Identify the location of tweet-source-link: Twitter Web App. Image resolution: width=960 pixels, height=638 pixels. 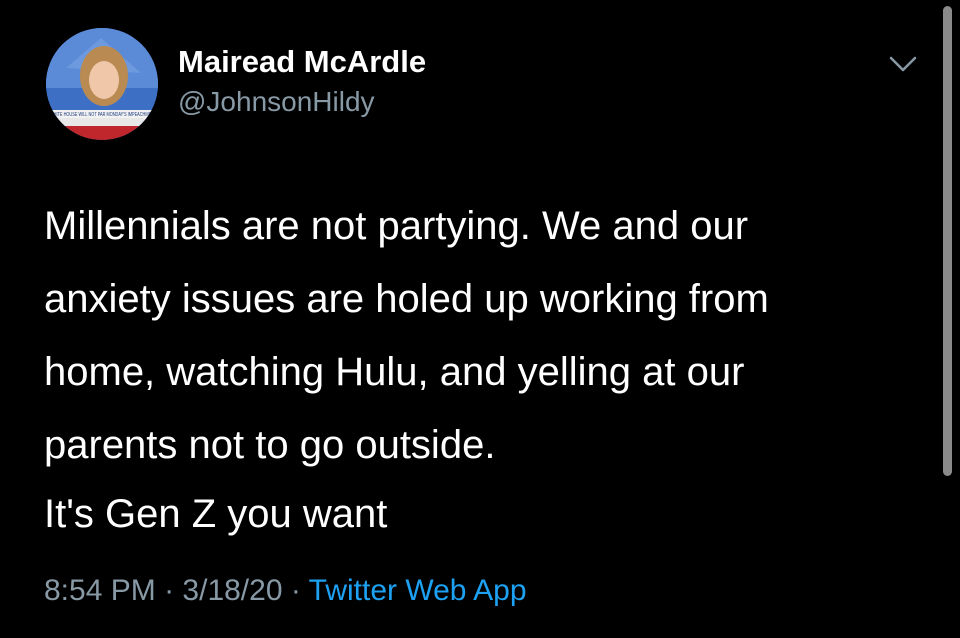
(418, 590).